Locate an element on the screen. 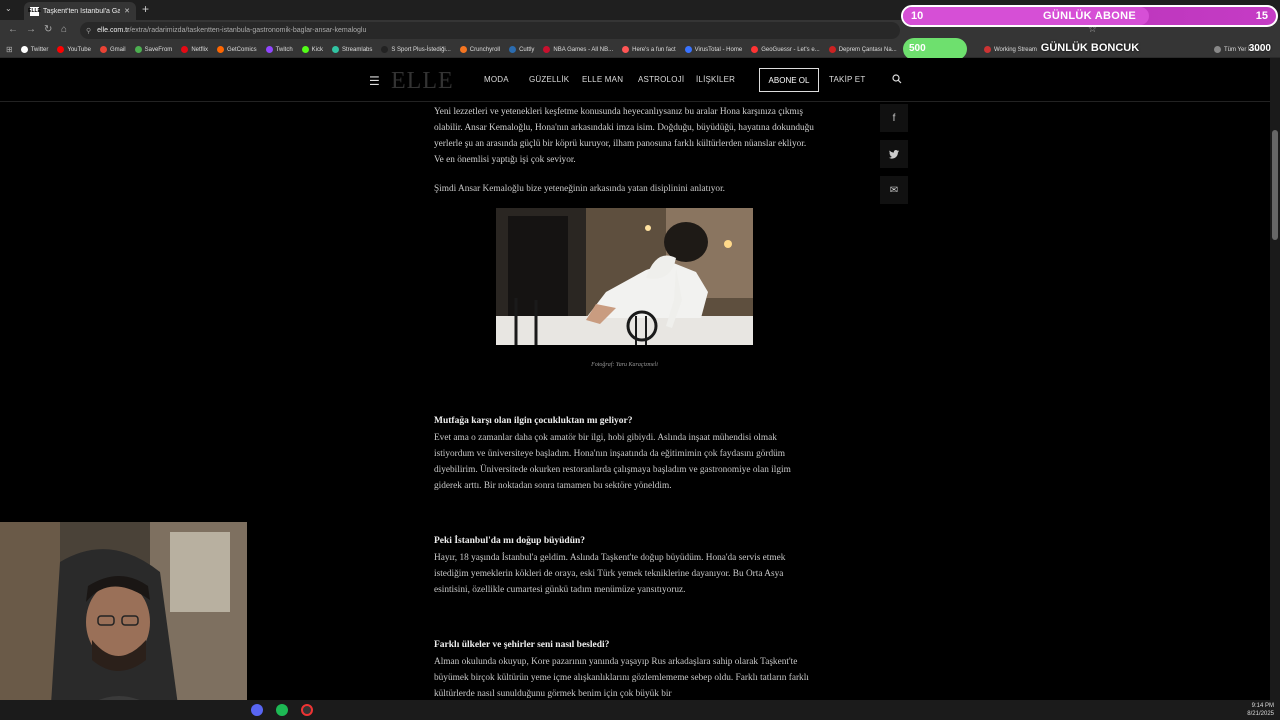 The height and width of the screenshot is (720, 1280). tab-close-icon: ✕ is located at coordinates (127, 11).